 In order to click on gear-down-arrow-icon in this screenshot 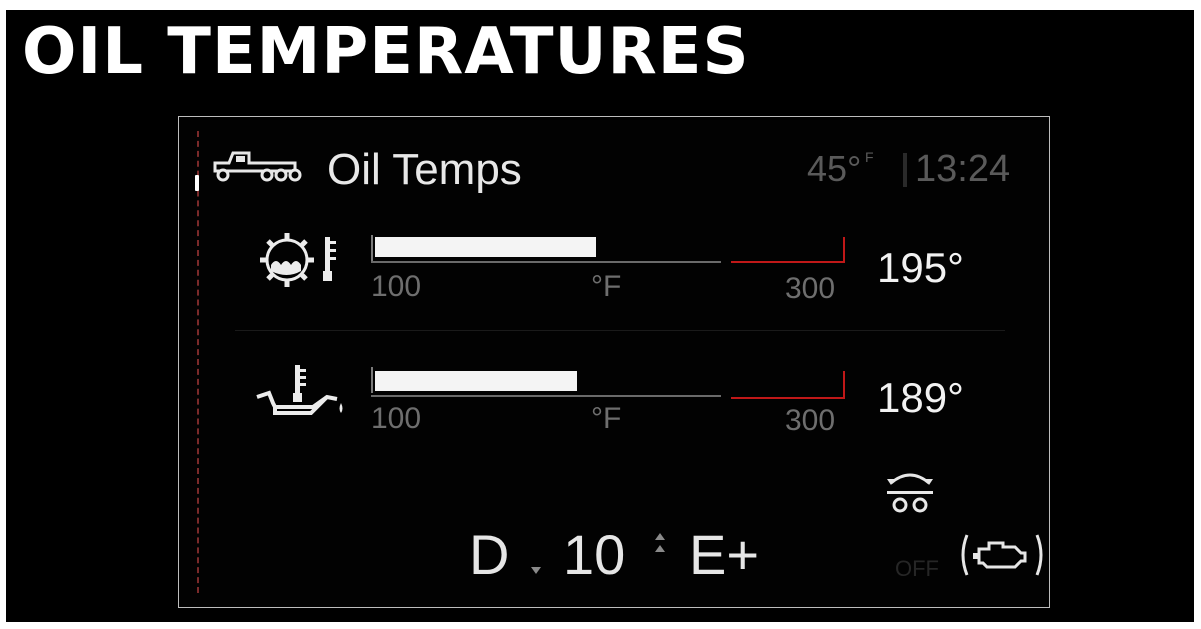, I will do `click(536, 570)`.